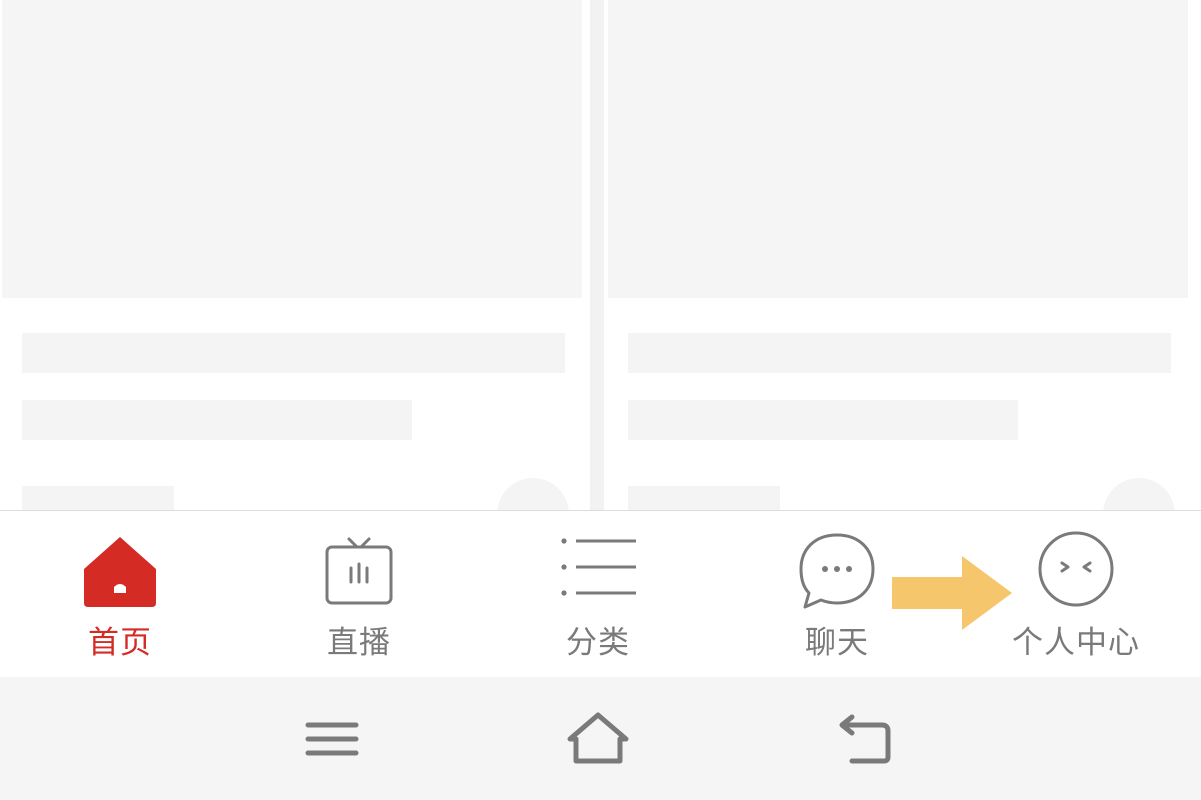  Describe the element at coordinates (597, 255) in the screenshot. I see `column-divider` at that location.